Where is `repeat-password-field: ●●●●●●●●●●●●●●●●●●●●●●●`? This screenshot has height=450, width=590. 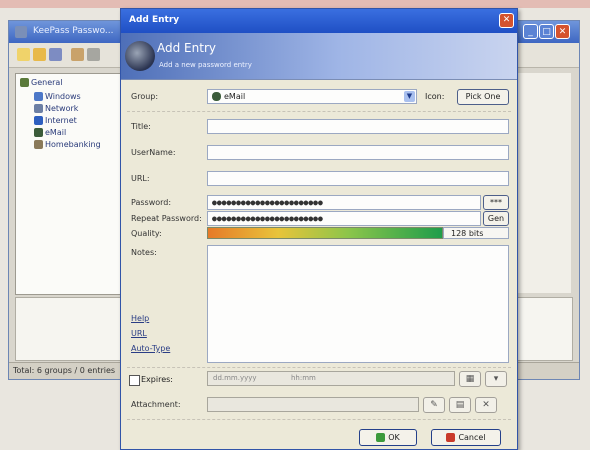
repeat-password-field: ●●●●●●●●●●●●●●●●●●●●●●● is located at coordinates (344, 218).